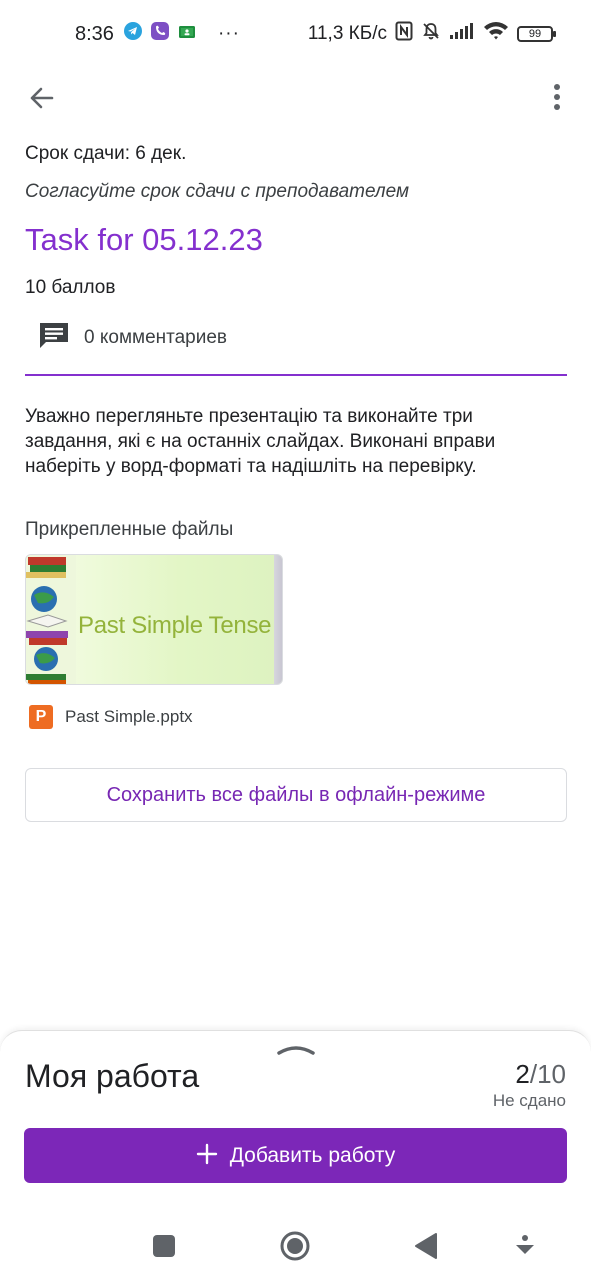 The height and width of the screenshot is (1280, 591). I want to click on grade-max: /10, so click(547, 1074).